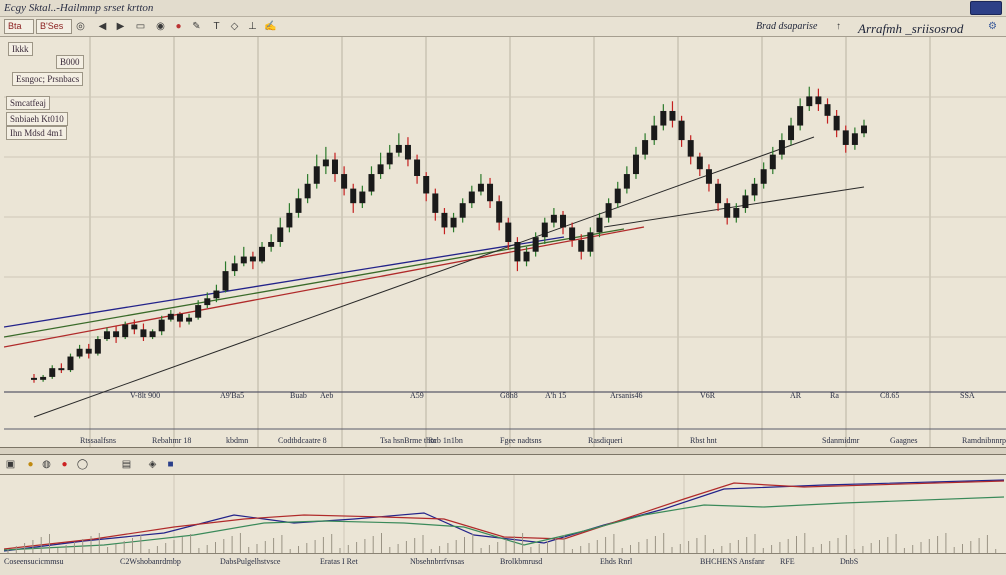  What do you see at coordinates (708, 395) in the screenshot?
I see `time-label: V6R` at bounding box center [708, 395].